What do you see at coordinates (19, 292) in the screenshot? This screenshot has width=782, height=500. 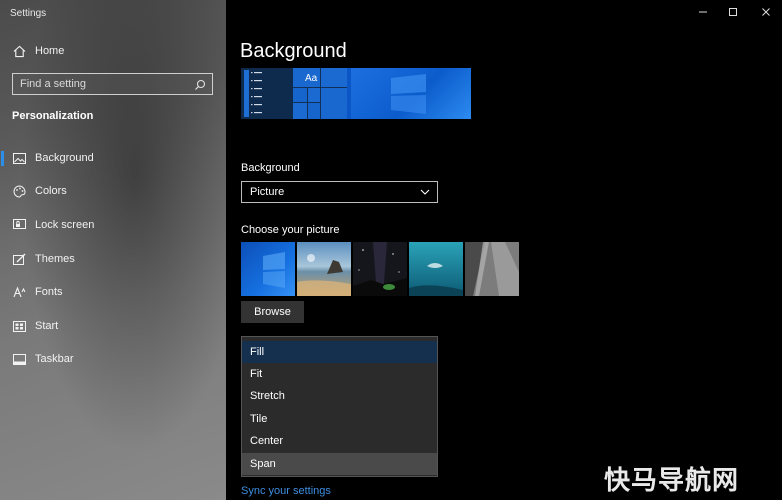 I see `font-icon` at bounding box center [19, 292].